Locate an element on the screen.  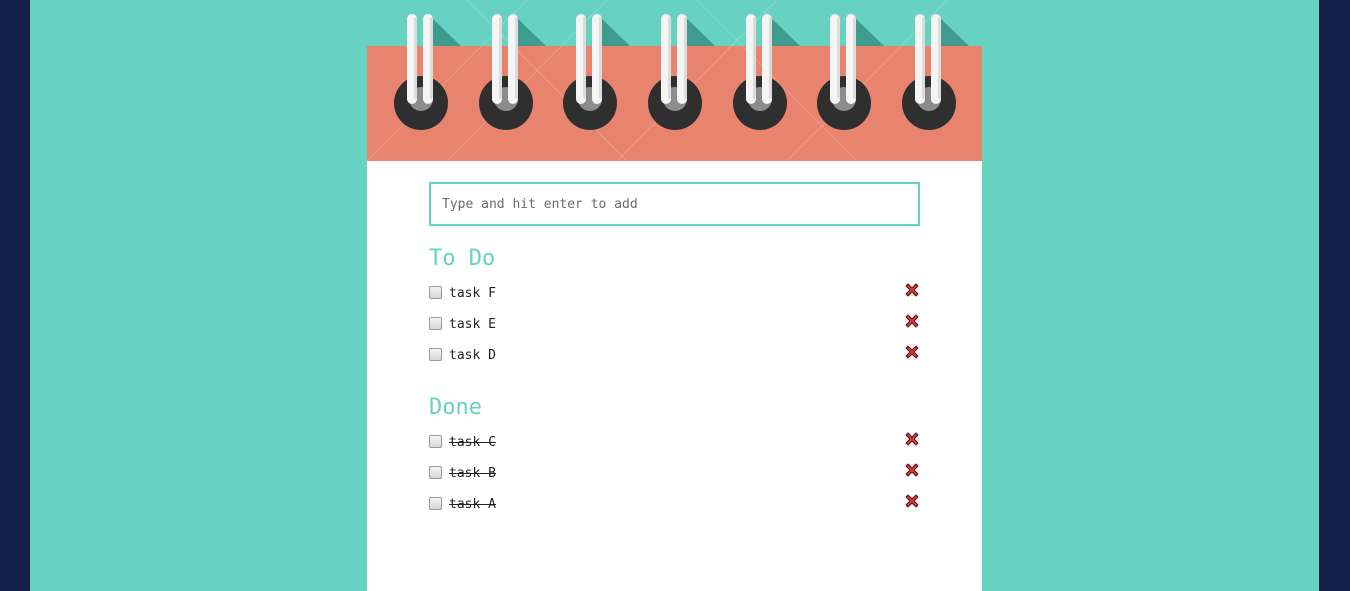
task-label: task D is located at coordinates (472, 355).